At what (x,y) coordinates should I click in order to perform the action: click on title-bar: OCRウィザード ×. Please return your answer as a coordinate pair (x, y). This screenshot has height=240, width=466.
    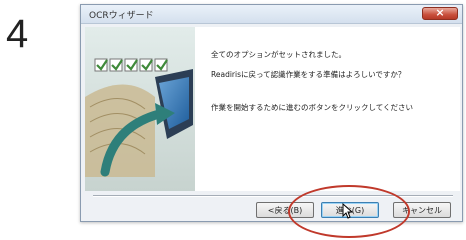
    Looking at the image, I should click on (271, 14).